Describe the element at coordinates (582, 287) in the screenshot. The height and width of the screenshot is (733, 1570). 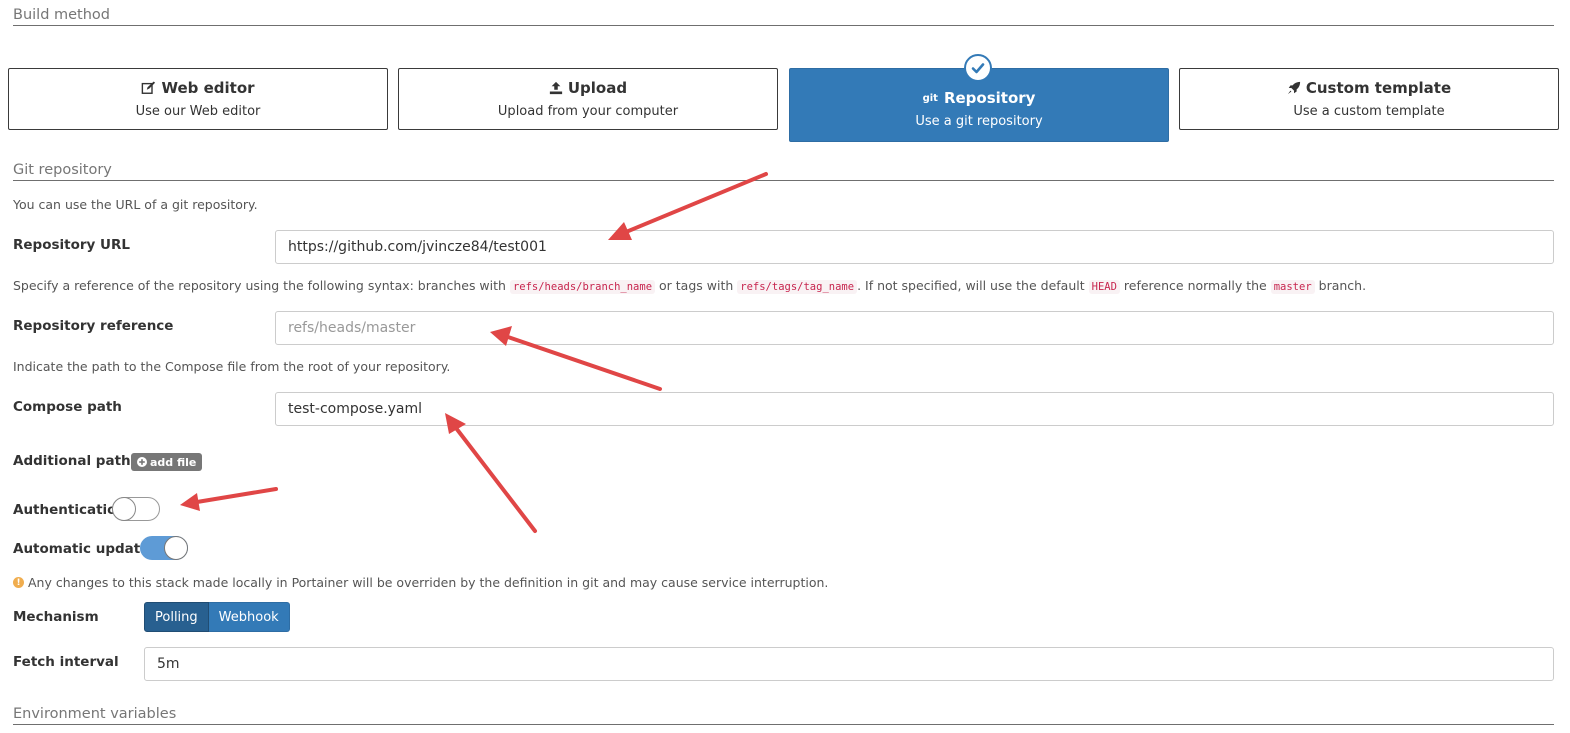
I see `code-branch-syntax: refs/heads/branch_name` at that location.